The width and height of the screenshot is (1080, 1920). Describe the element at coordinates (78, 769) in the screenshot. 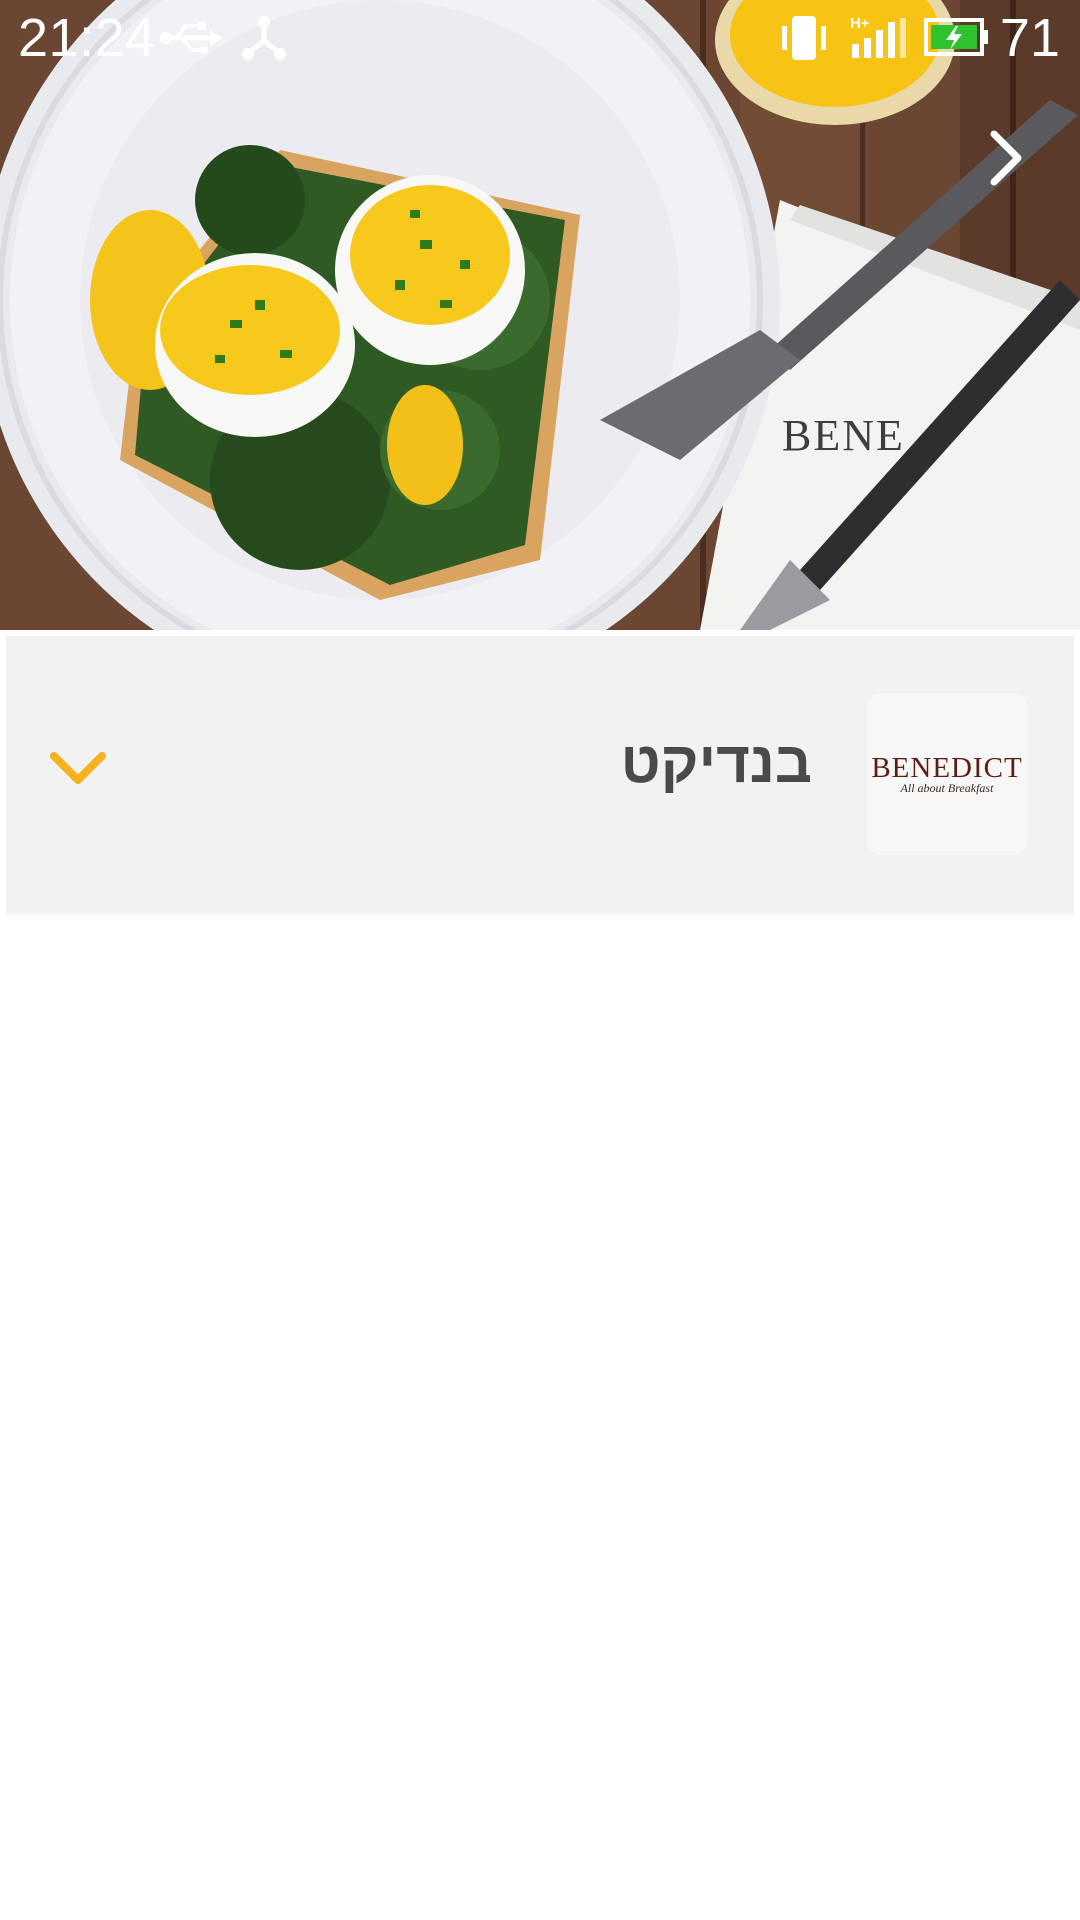

I see `chevron-down-icon` at that location.